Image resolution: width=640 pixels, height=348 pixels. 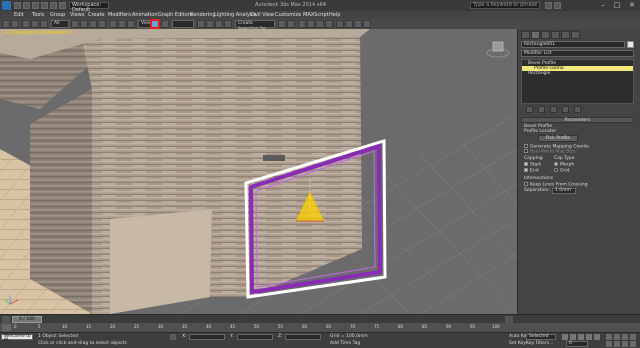 What do you see at coordinates (62, 5) in the screenshot?
I see `project-folder-icon` at bounding box center [62, 5].